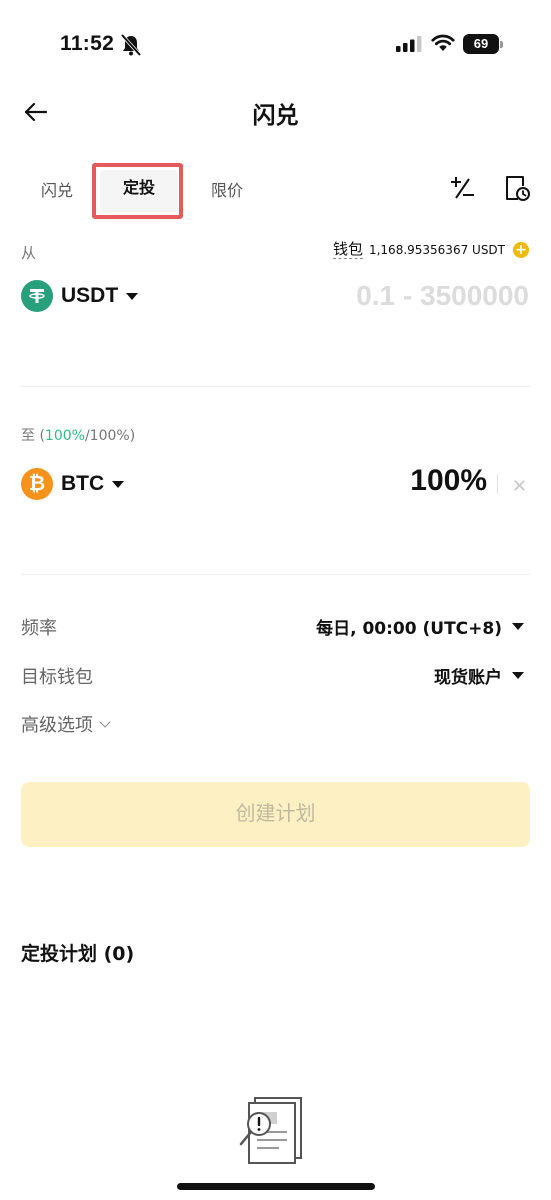 This screenshot has height=1200, width=551. Describe the element at coordinates (517, 188) in the screenshot. I see `order-history-icon` at that location.